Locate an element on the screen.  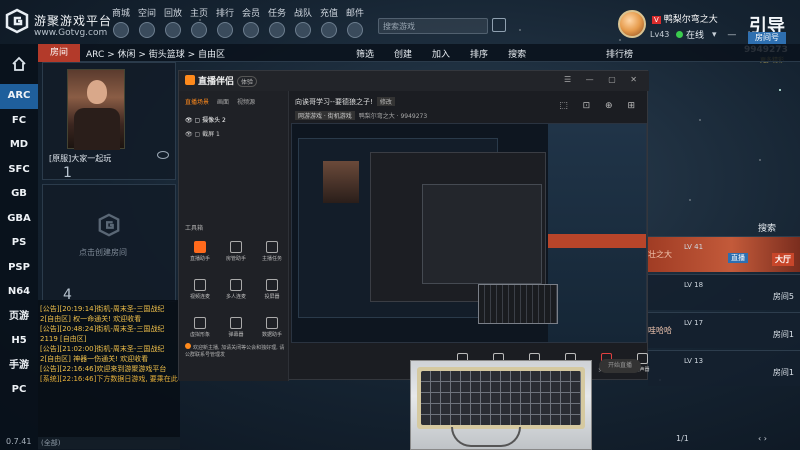
list-item: LV 13 房间1 is located at coordinates (724, 368).